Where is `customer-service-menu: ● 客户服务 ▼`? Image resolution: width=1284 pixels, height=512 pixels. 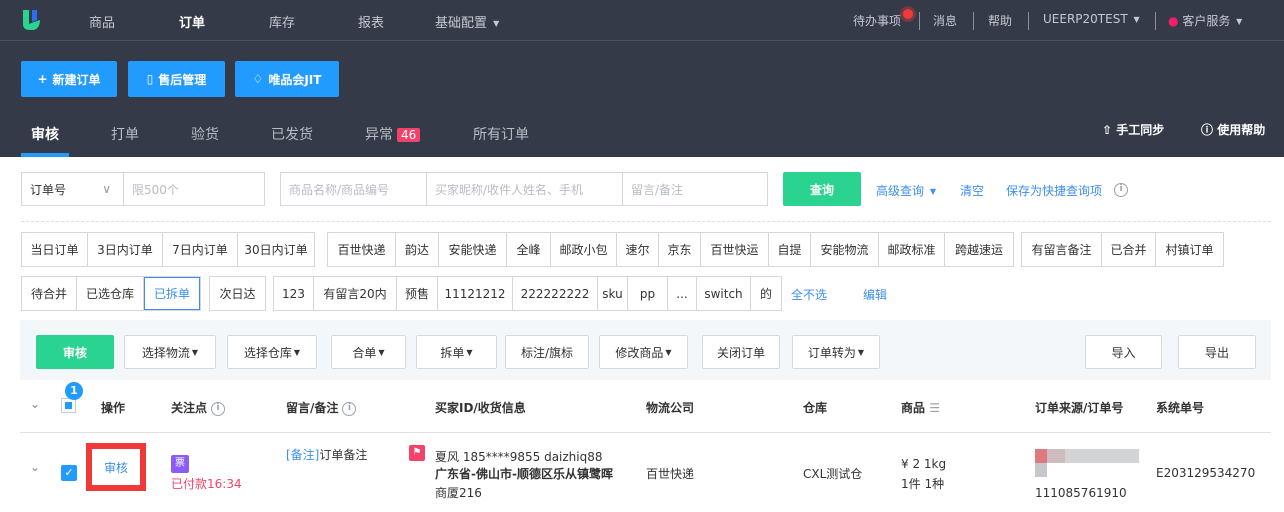
customer-service-menu: ● 客户服务 ▼ is located at coordinates (1205, 20).